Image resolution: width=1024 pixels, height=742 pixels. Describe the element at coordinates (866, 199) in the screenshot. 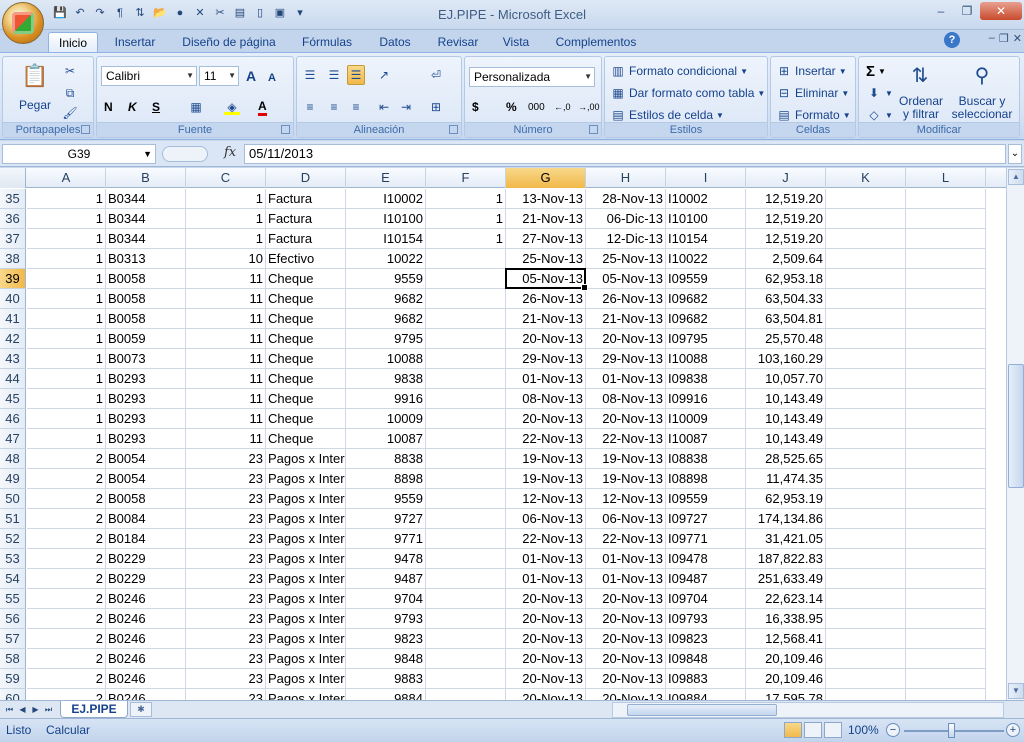

I see `cell-k35` at that location.